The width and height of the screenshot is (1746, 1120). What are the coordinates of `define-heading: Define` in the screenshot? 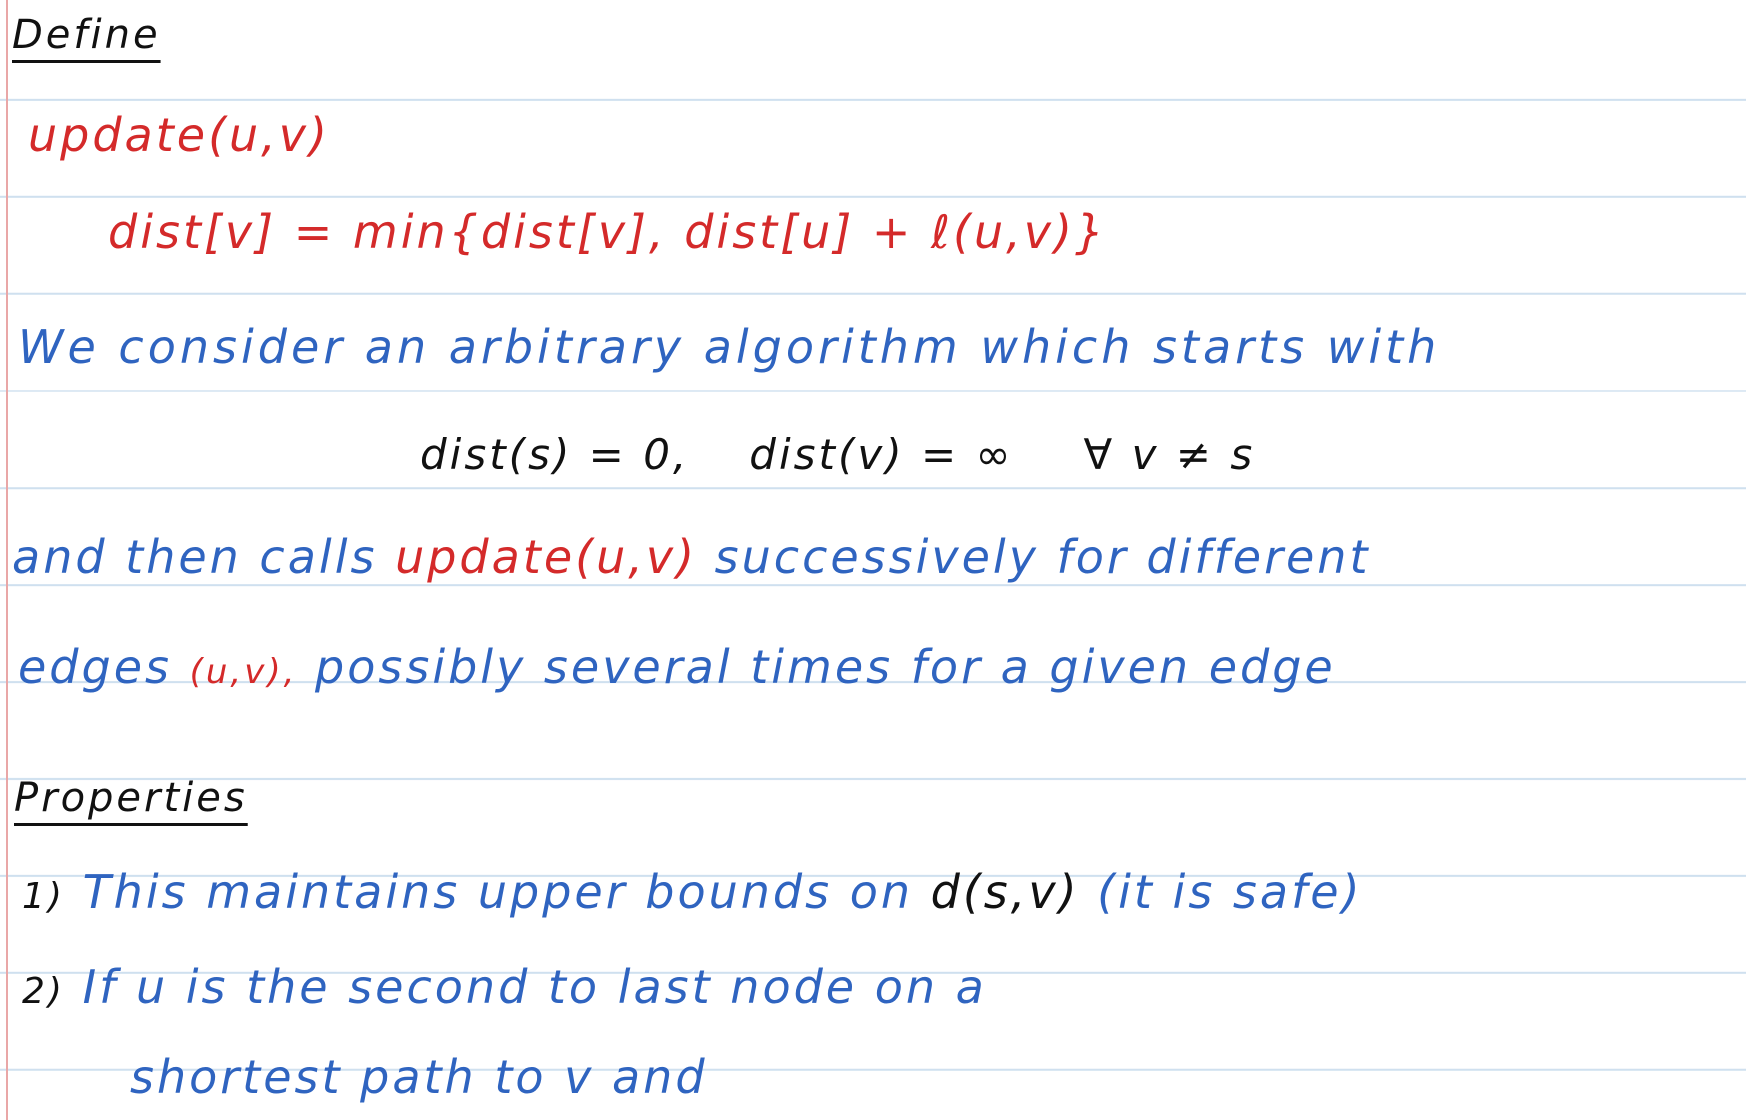 It's located at (86, 35).